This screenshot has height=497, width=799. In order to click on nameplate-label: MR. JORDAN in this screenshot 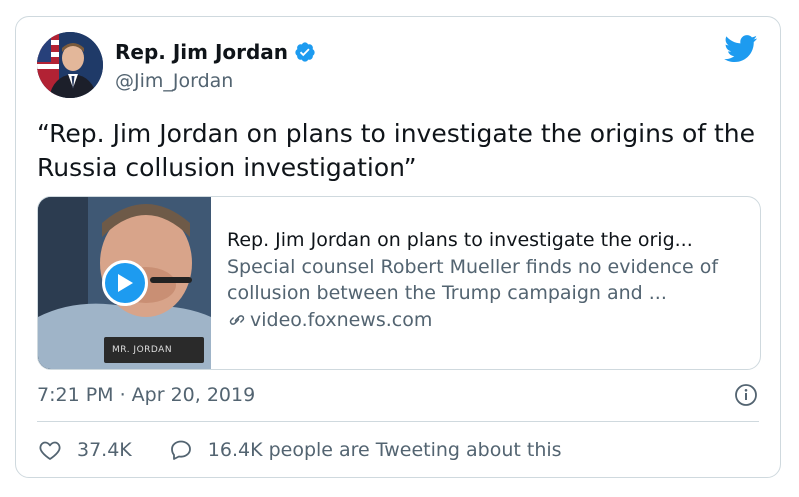, I will do `click(142, 350)`.